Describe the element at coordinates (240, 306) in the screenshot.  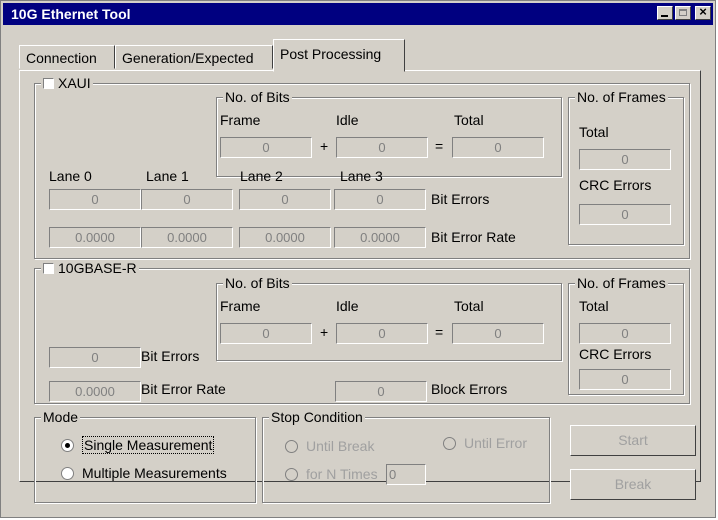
I see `base-r-frame-label: Frame` at that location.